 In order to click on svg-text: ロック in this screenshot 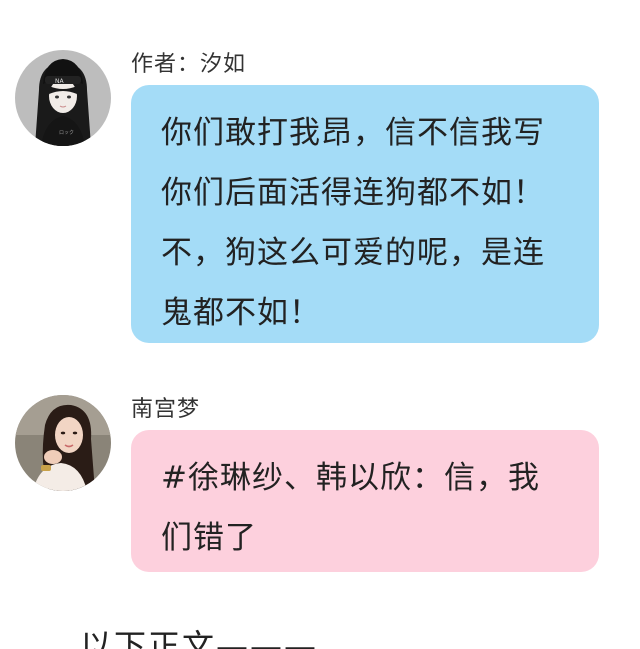, I will do `click(66, 133)`.